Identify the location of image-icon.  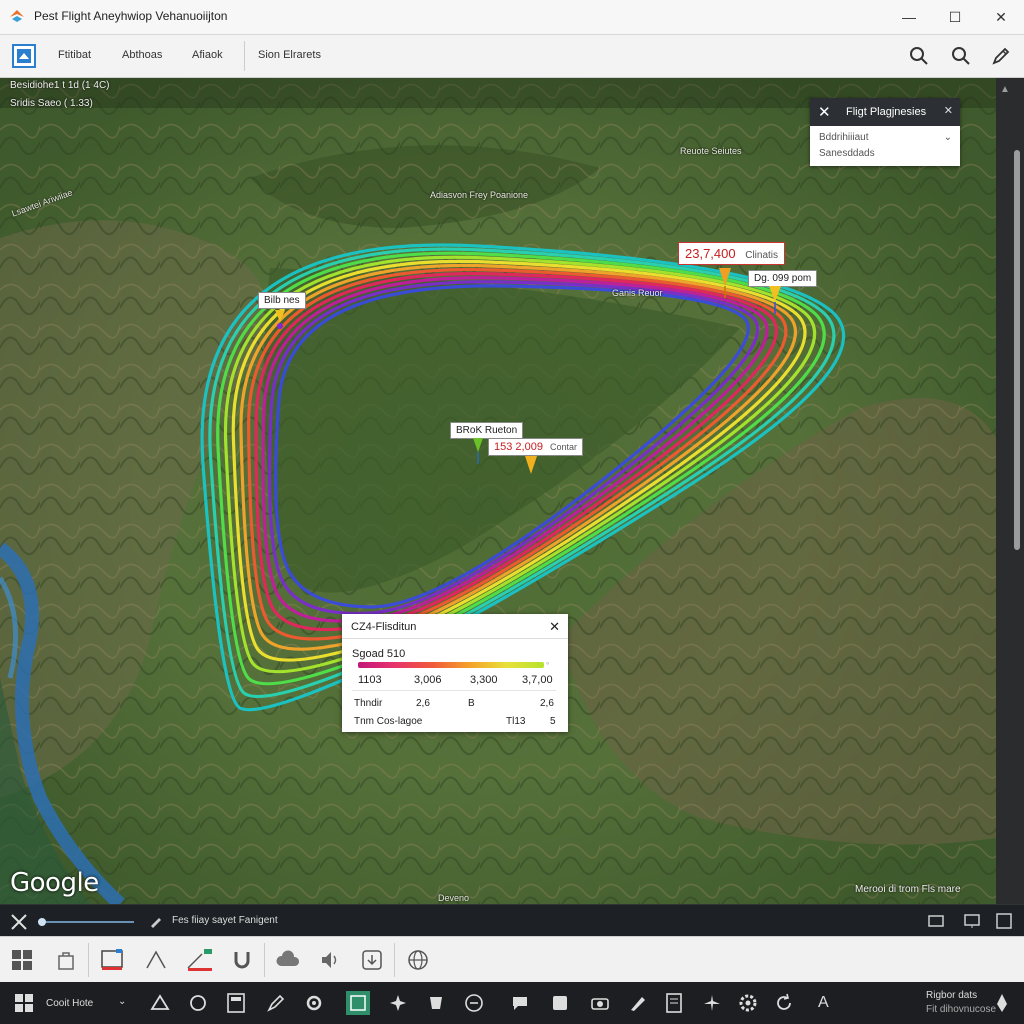
(112, 960).